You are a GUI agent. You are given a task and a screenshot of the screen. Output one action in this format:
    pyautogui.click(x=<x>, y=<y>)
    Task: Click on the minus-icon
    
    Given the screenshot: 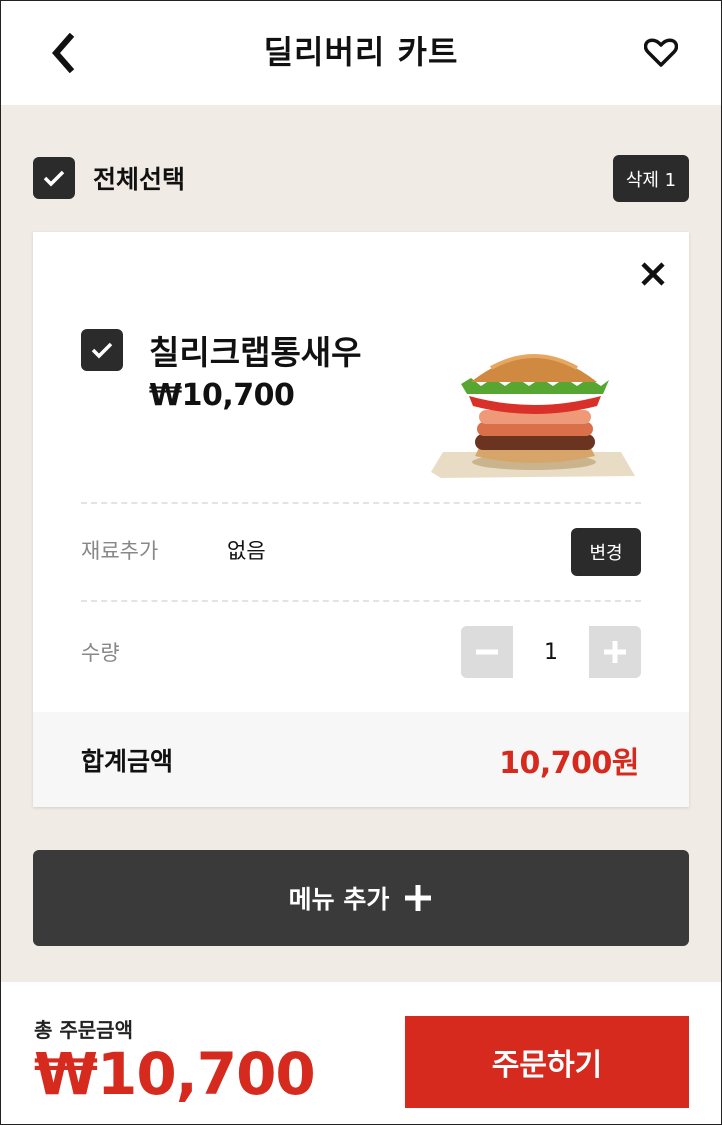 What is the action you would take?
    pyautogui.click(x=487, y=652)
    